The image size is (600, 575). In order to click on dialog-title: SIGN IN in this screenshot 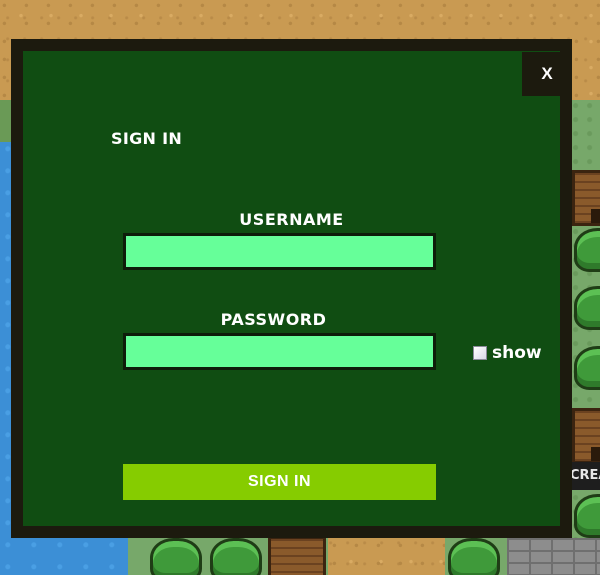, I will do `click(147, 138)`.